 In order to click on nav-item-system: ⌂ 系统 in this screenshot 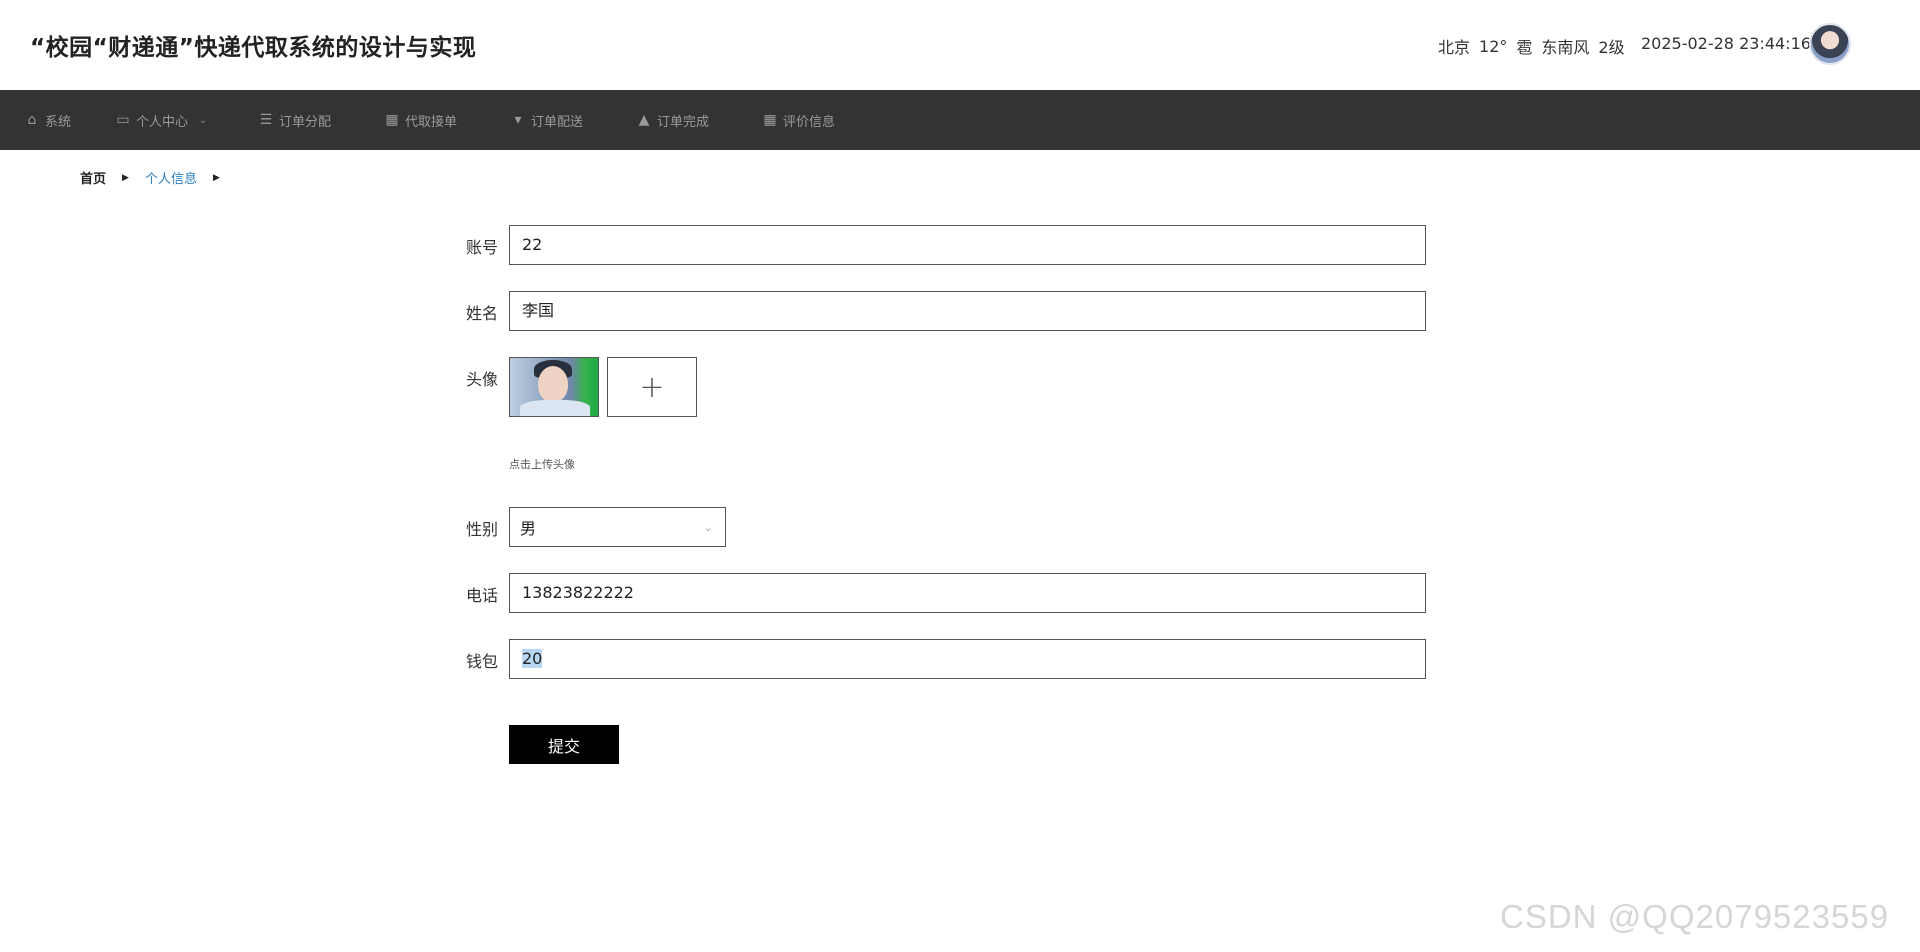, I will do `click(47, 120)`.